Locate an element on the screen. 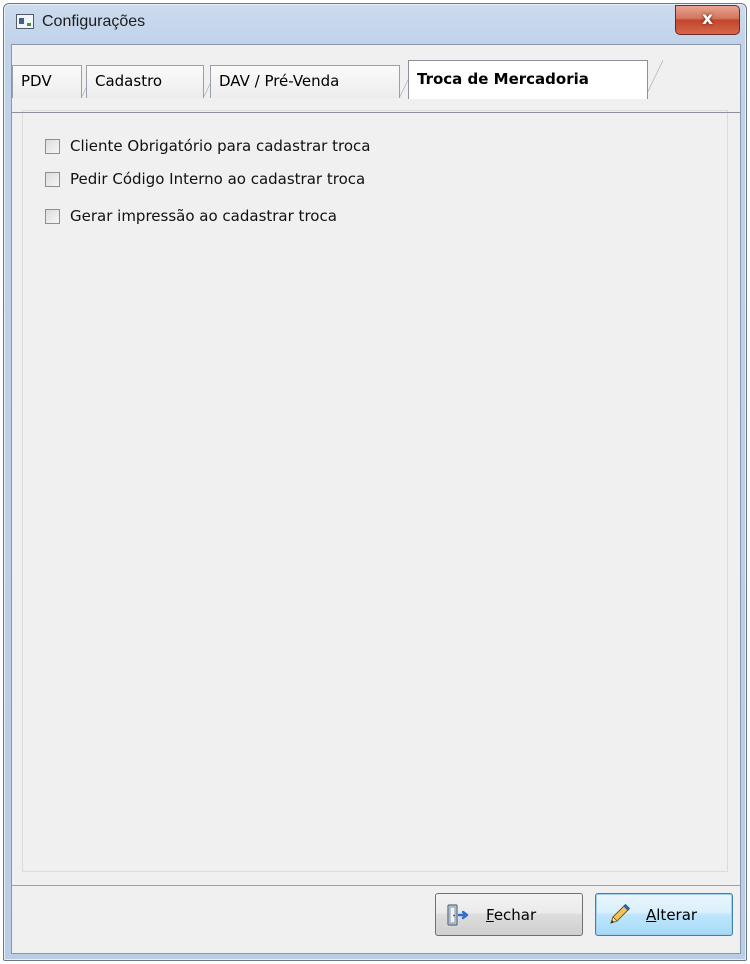  exit-door-icon is located at coordinates (458, 914).